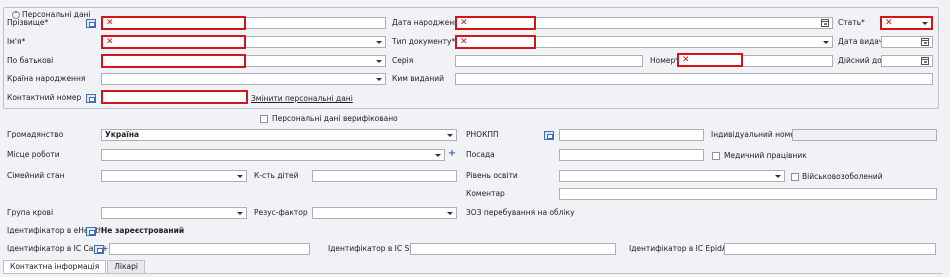  Describe the element at coordinates (46, 78) in the screenshot. I see `birth-country-label: Країна народження` at that location.